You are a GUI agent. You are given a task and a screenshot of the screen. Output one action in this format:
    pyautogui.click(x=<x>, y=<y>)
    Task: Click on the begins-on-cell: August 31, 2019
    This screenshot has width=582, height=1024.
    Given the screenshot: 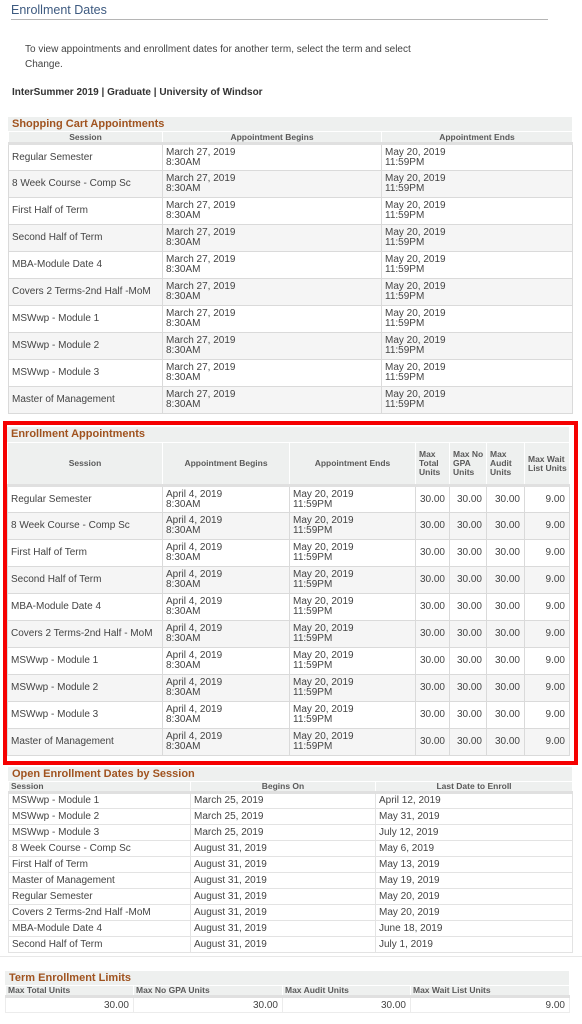 What is the action you would take?
    pyautogui.click(x=283, y=912)
    